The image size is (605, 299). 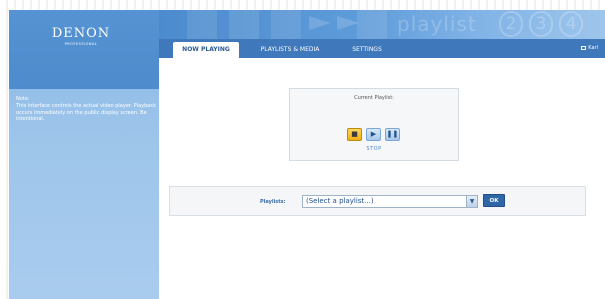 I want to click on header-decor-number: 4, so click(x=571, y=24).